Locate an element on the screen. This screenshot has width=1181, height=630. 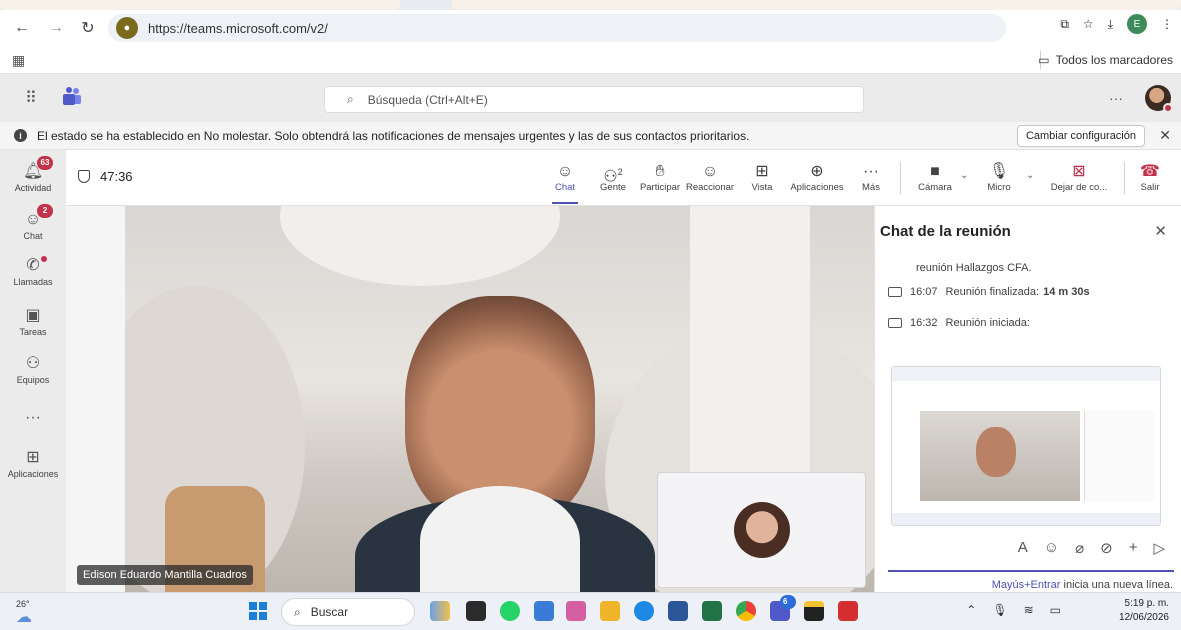
chat-label: Chat is located at coordinates (565, 187).